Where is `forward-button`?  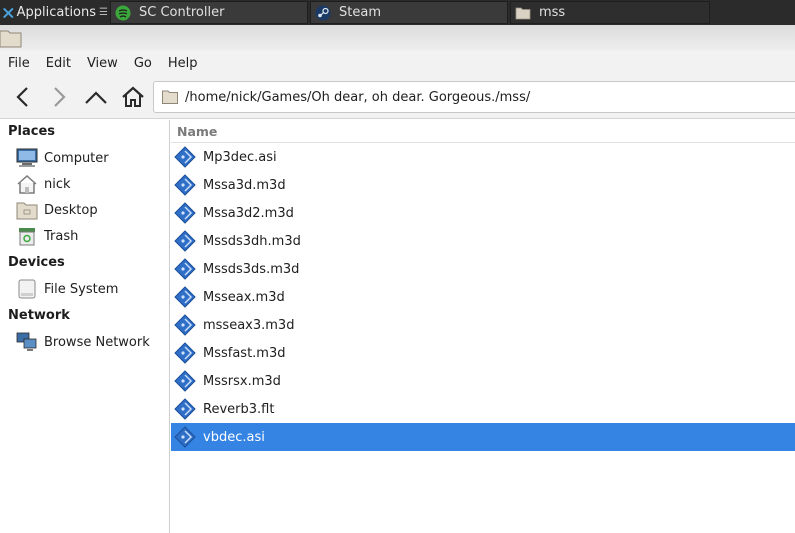 forward-button is located at coordinates (59, 97).